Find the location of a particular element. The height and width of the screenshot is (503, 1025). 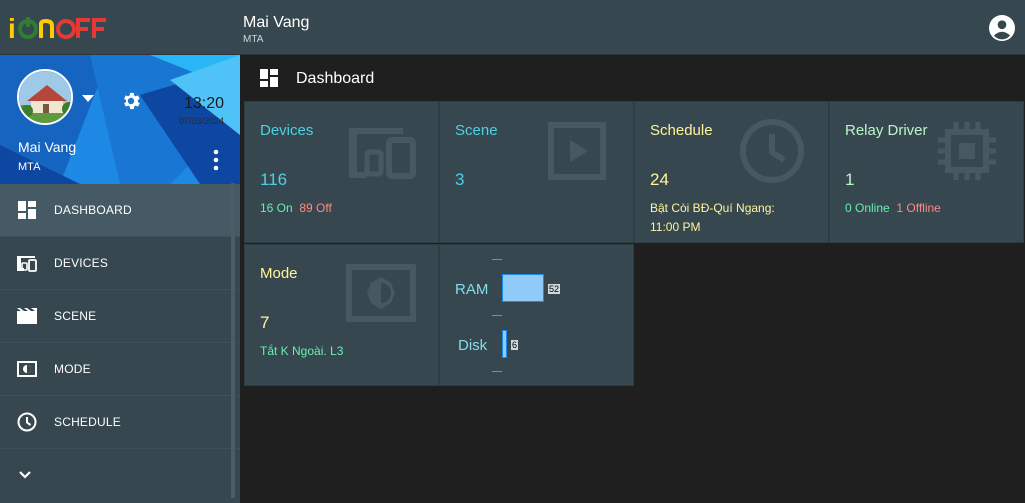

card-title: Devices is located at coordinates (287, 130).